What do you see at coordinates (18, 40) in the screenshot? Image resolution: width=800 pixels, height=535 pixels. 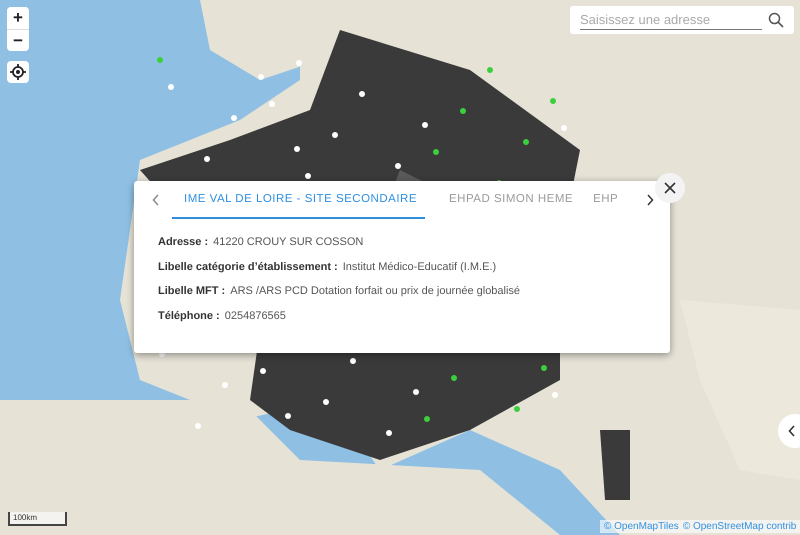 I see `zoom-out-button: −` at bounding box center [18, 40].